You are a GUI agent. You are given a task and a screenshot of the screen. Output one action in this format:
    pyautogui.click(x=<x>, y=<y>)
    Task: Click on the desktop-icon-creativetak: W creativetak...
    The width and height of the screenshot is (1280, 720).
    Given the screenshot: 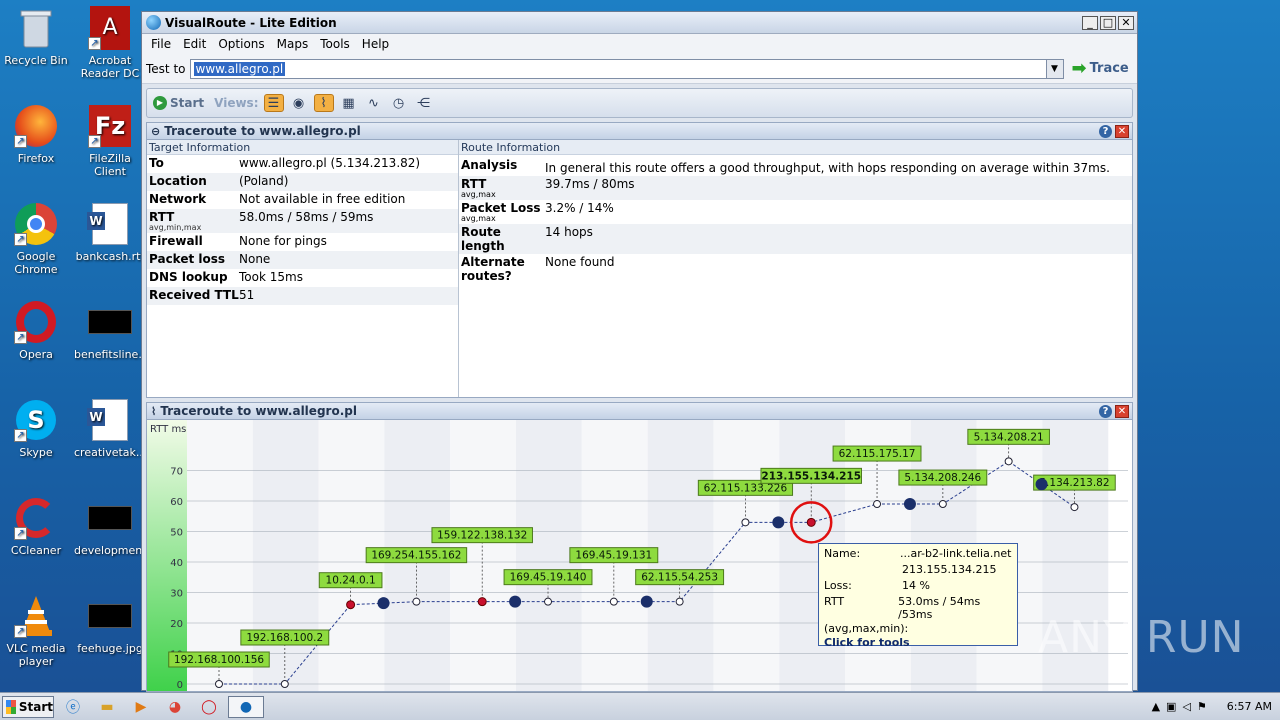 What is the action you would take?
    pyautogui.click(x=110, y=428)
    